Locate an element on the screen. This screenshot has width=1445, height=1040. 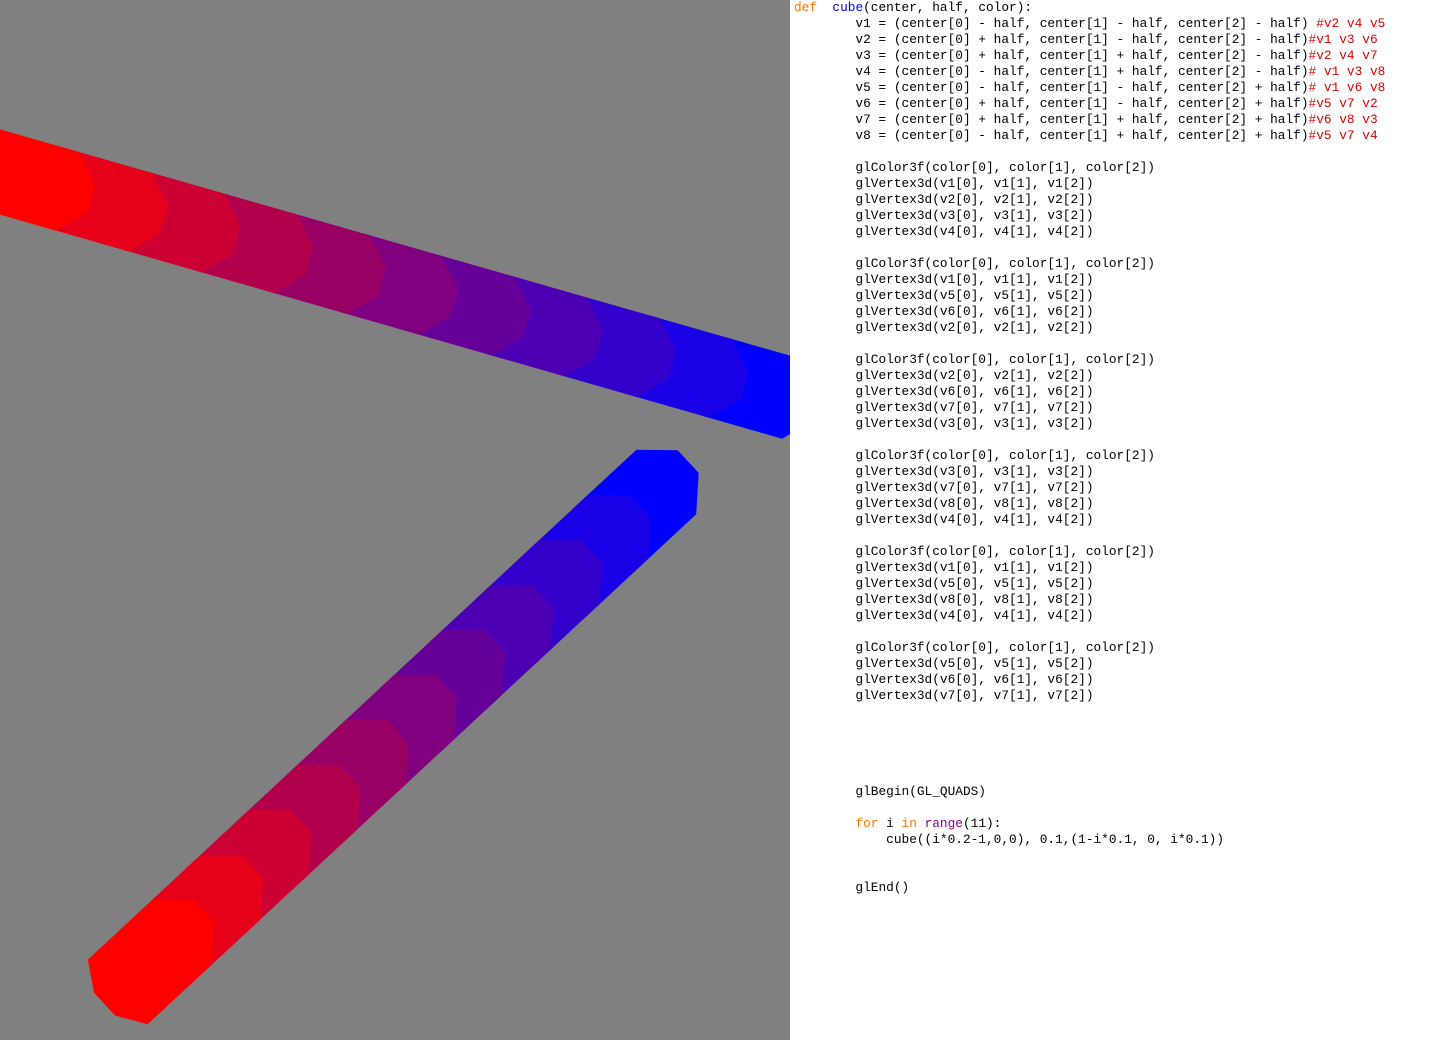
code-token: range is located at coordinates (939, 823).